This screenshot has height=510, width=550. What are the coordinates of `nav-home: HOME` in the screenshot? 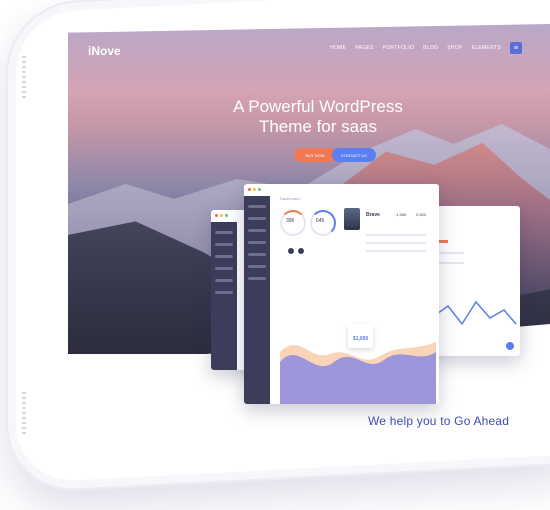 It's located at (338, 48).